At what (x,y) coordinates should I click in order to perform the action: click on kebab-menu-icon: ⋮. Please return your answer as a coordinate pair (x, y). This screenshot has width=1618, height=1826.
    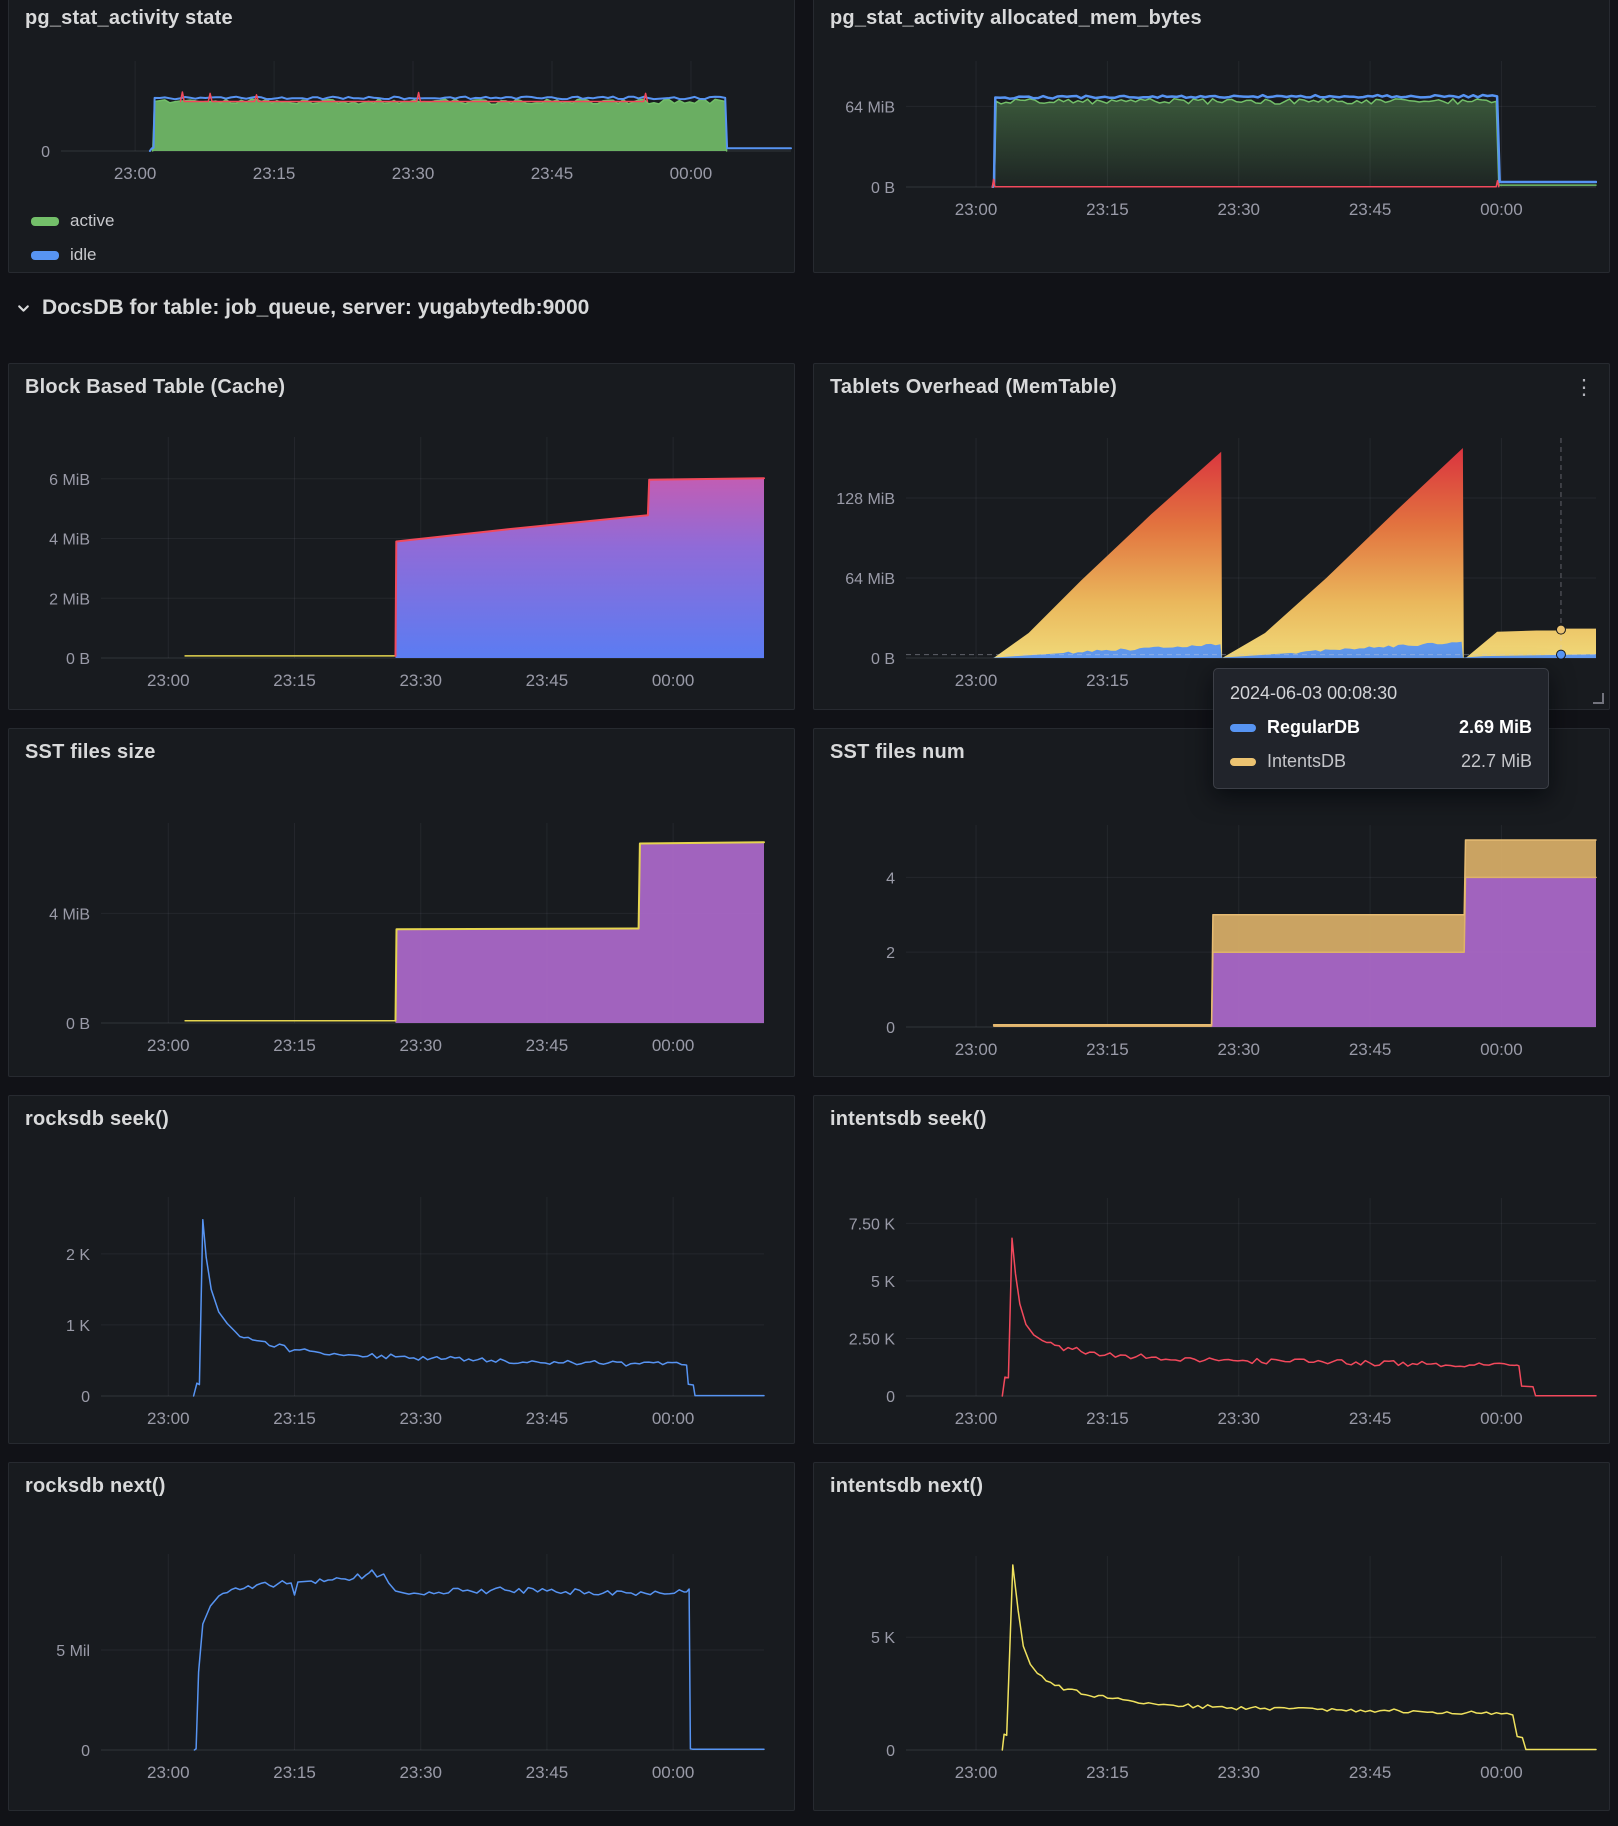
    Looking at the image, I should click on (1584, 387).